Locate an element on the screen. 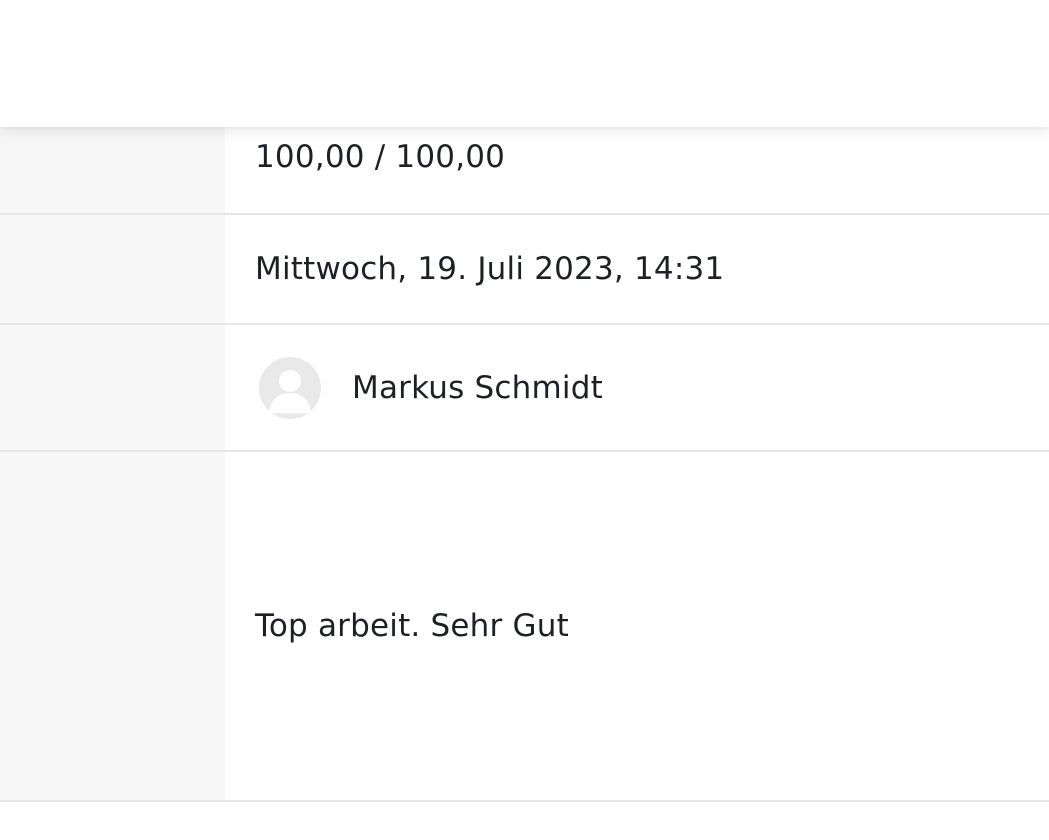  graded-on-row: Mittwoch, 19. Juli 2023, 14:31 is located at coordinates (524, 270).